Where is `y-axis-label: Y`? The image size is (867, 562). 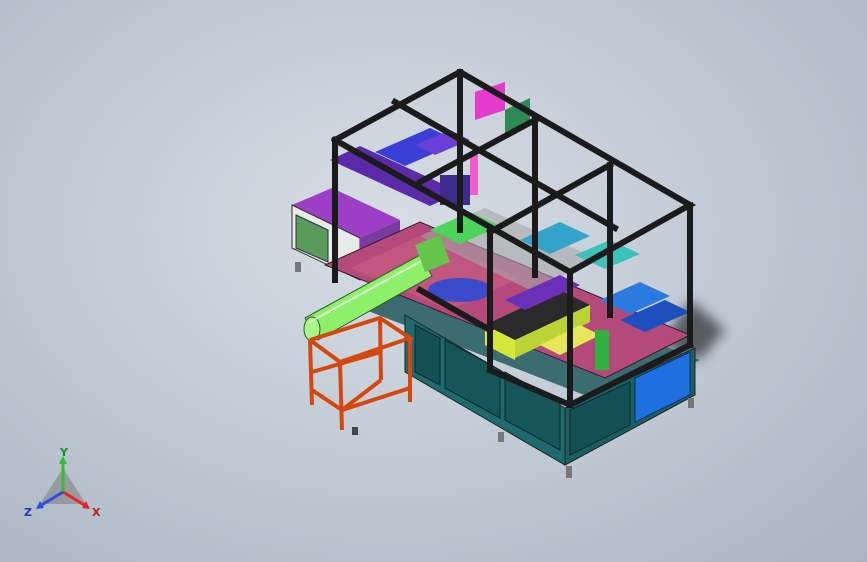 y-axis-label: Y is located at coordinates (64, 453).